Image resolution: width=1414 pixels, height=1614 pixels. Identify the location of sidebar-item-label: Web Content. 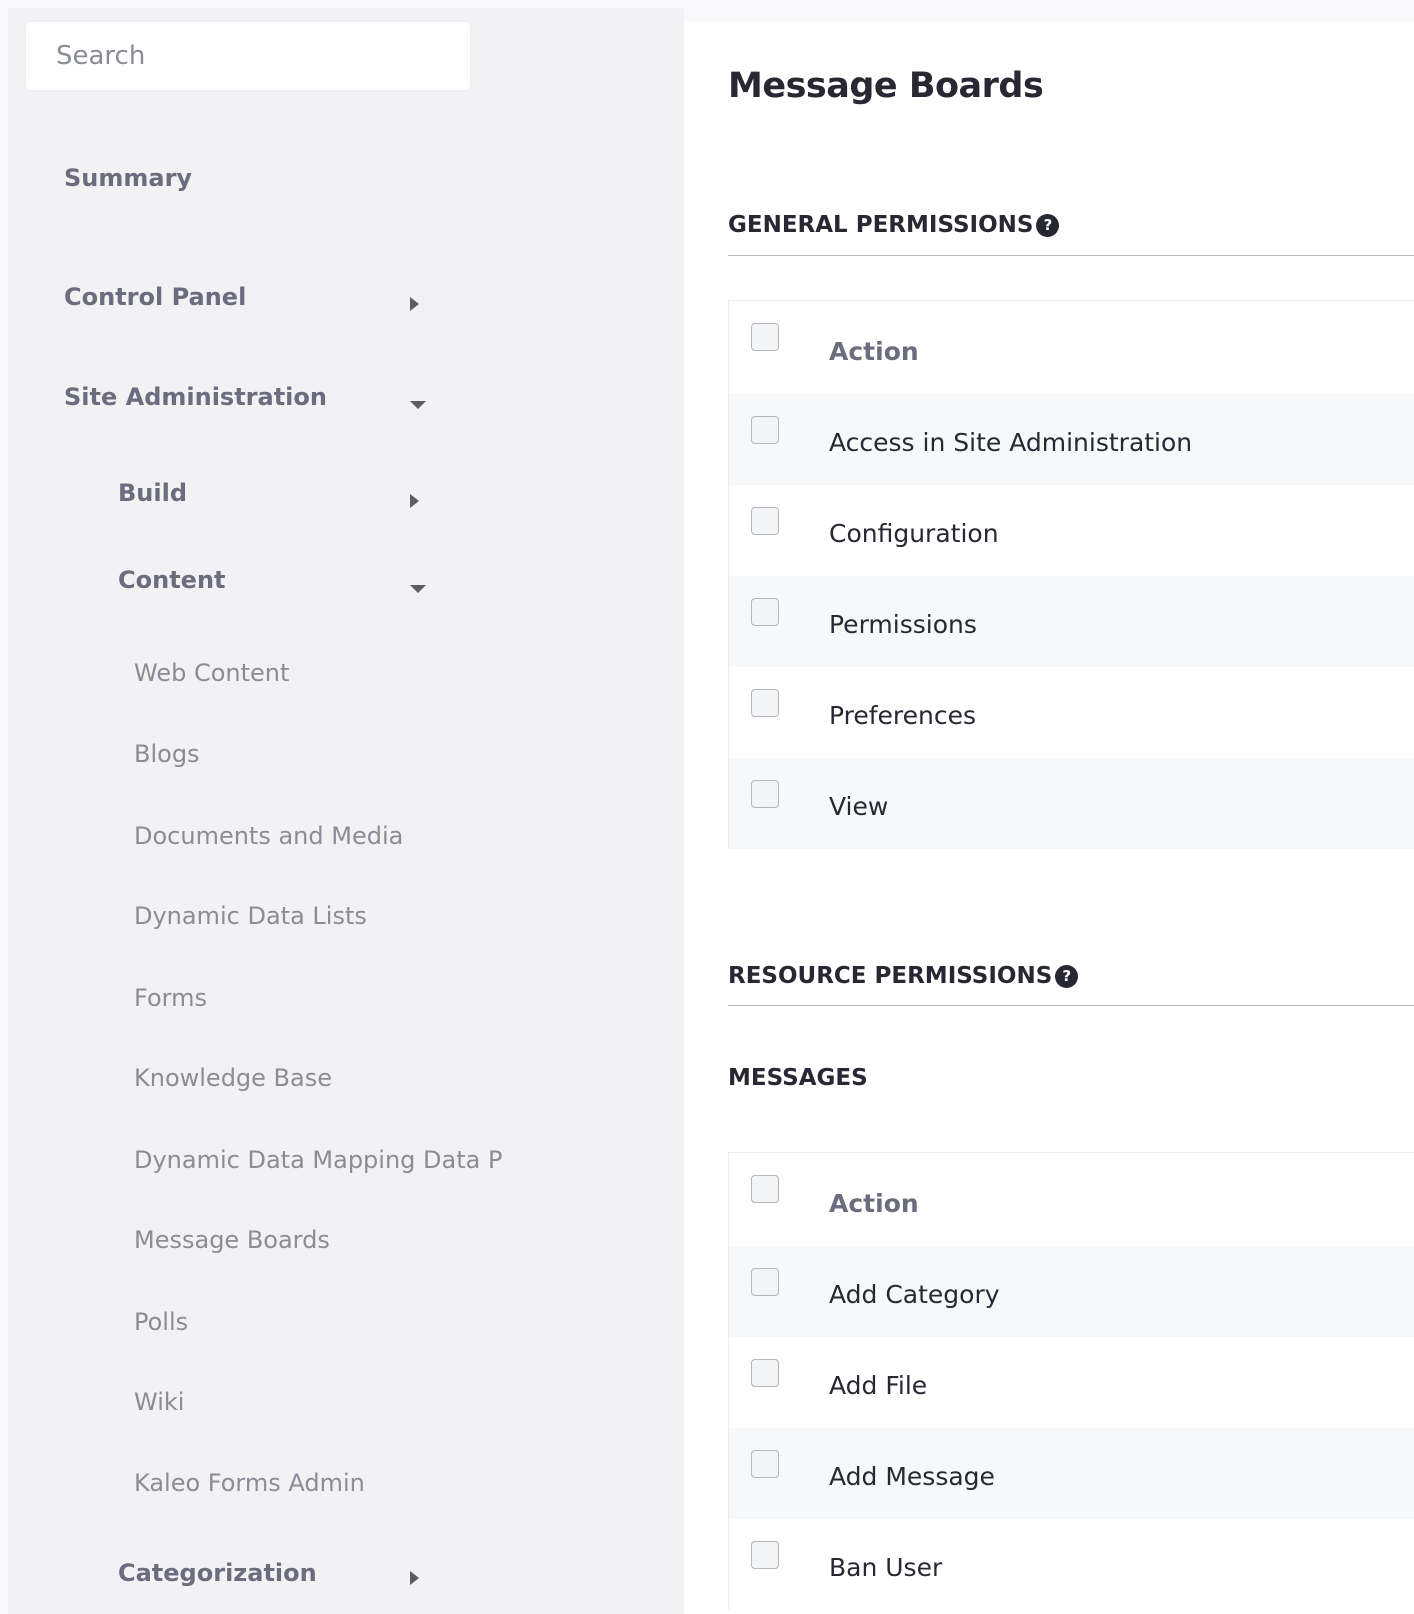
(212, 673).